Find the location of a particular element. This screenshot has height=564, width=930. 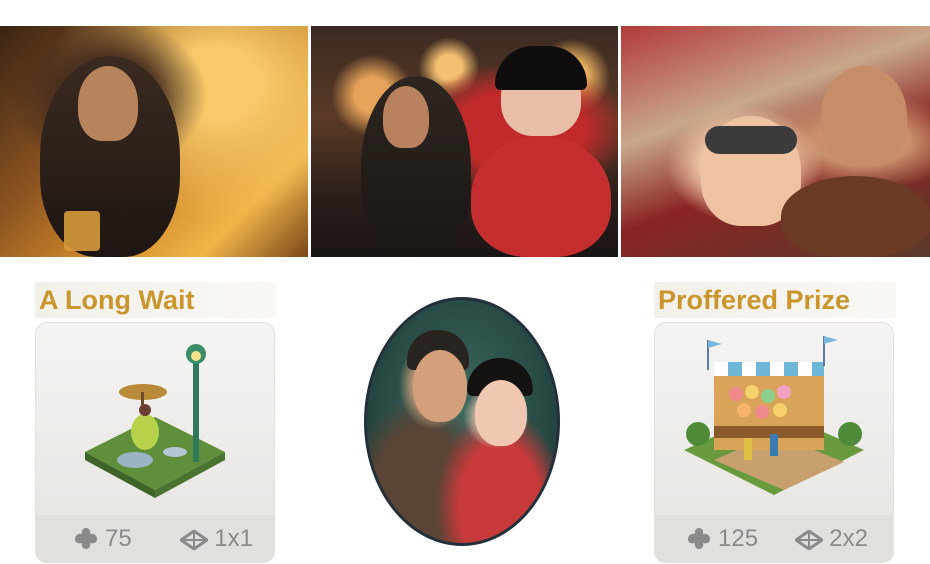

size-value-right: 2x2 is located at coordinates (848, 538).